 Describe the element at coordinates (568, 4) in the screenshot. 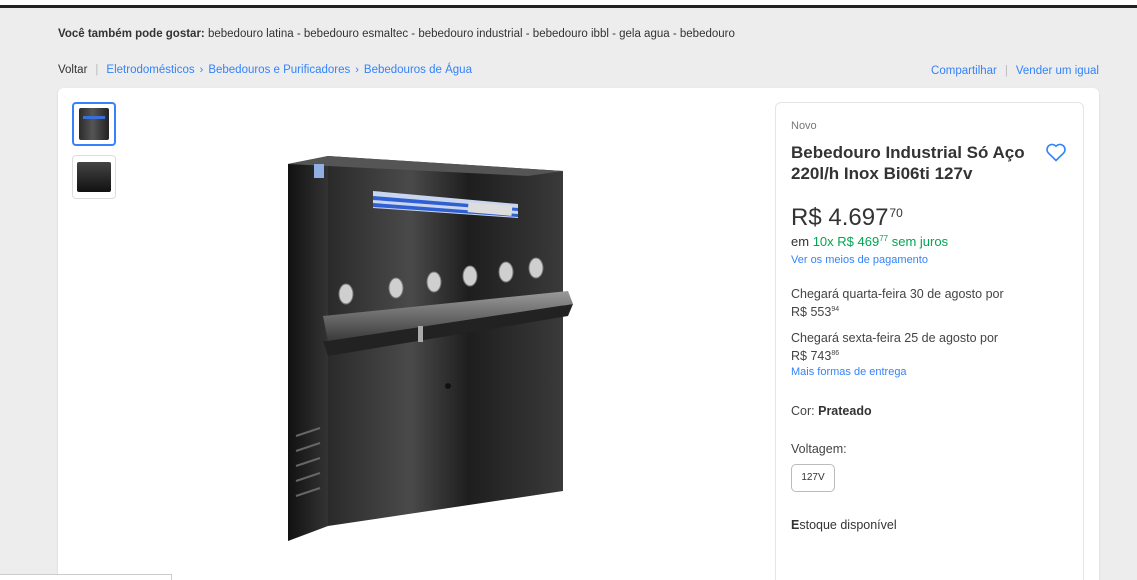

I see `top-bar` at that location.